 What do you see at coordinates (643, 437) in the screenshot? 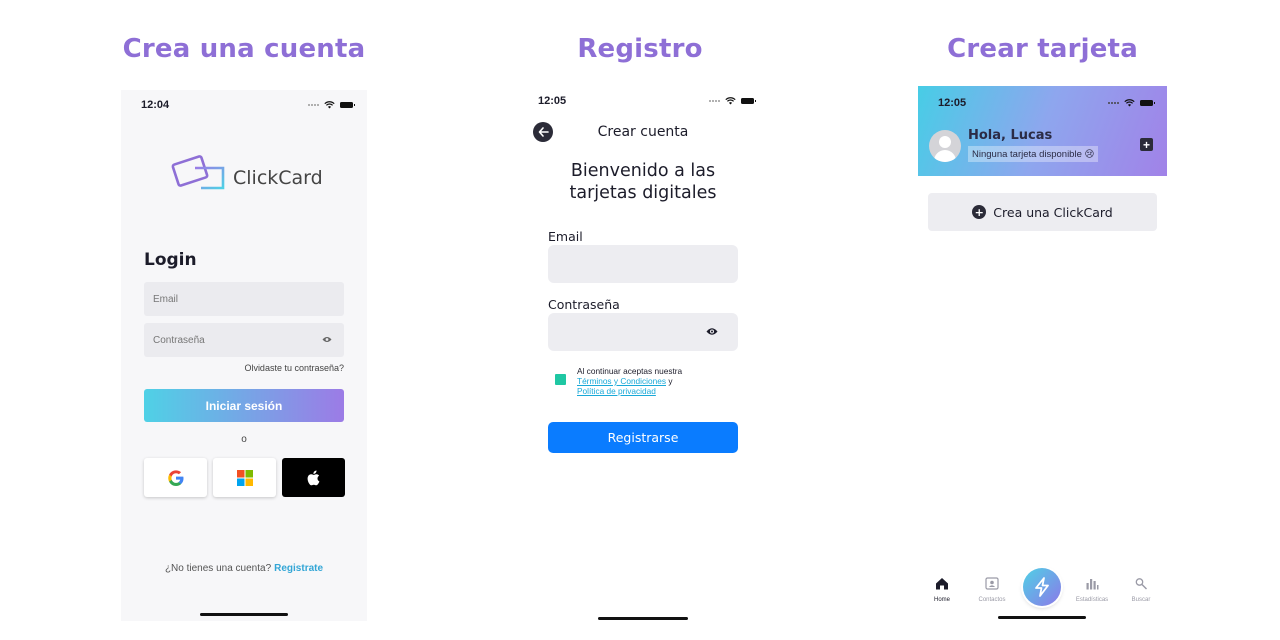
I see `register-button: Registrarse` at bounding box center [643, 437].